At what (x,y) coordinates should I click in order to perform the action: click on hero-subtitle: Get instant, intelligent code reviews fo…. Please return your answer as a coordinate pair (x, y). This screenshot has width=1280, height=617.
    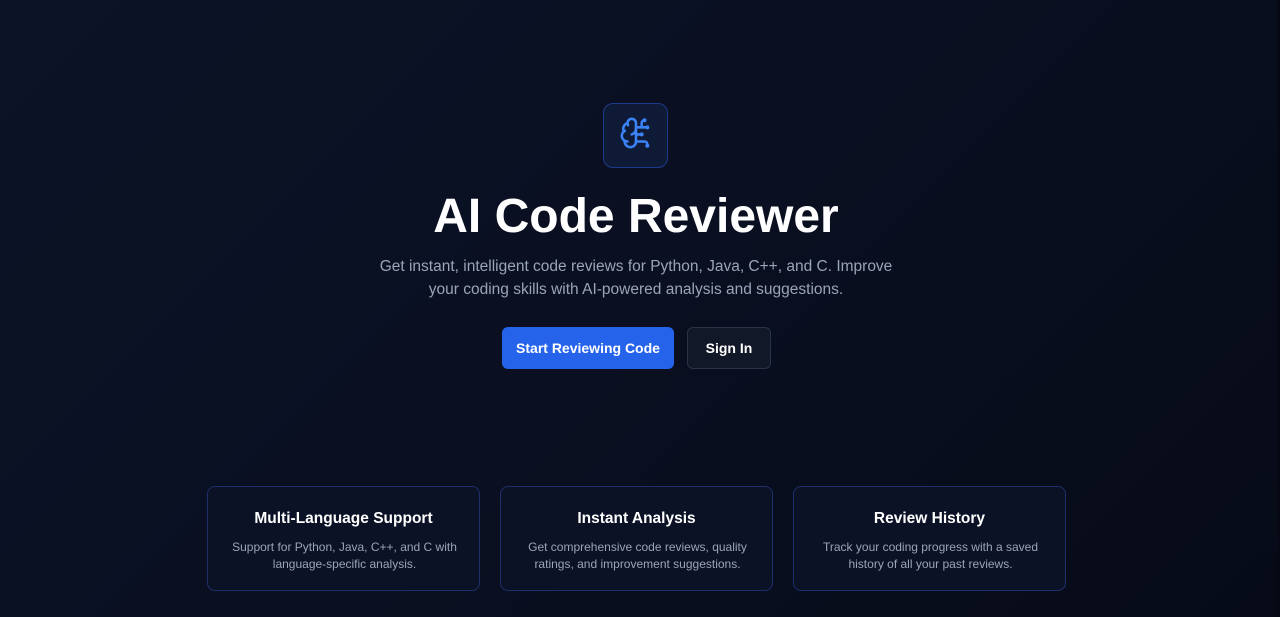
    Looking at the image, I should click on (636, 278).